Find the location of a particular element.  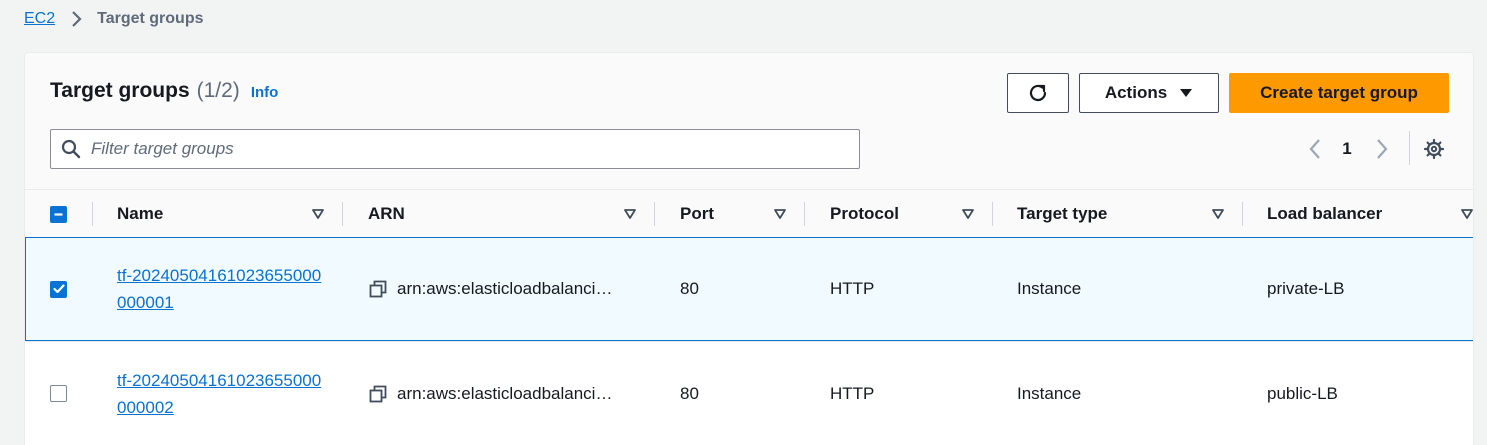

panel-header: Target groups (1/2) Info is located at coordinates (164, 91).